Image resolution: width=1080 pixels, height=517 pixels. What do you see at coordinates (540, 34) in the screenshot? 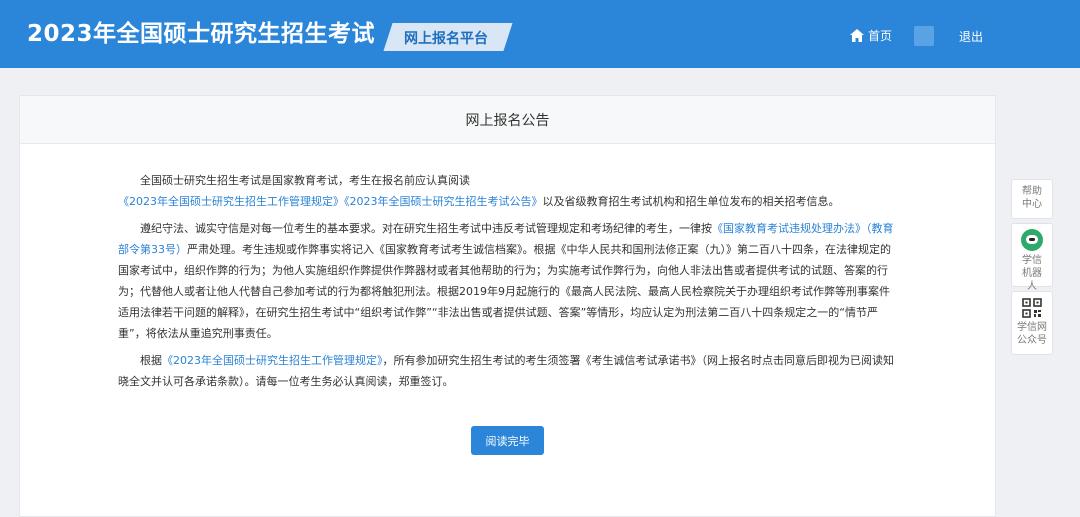
I see `top-header: 2023年全国硕士研究生招生考试 网上报名平台 首页 退出` at bounding box center [540, 34].